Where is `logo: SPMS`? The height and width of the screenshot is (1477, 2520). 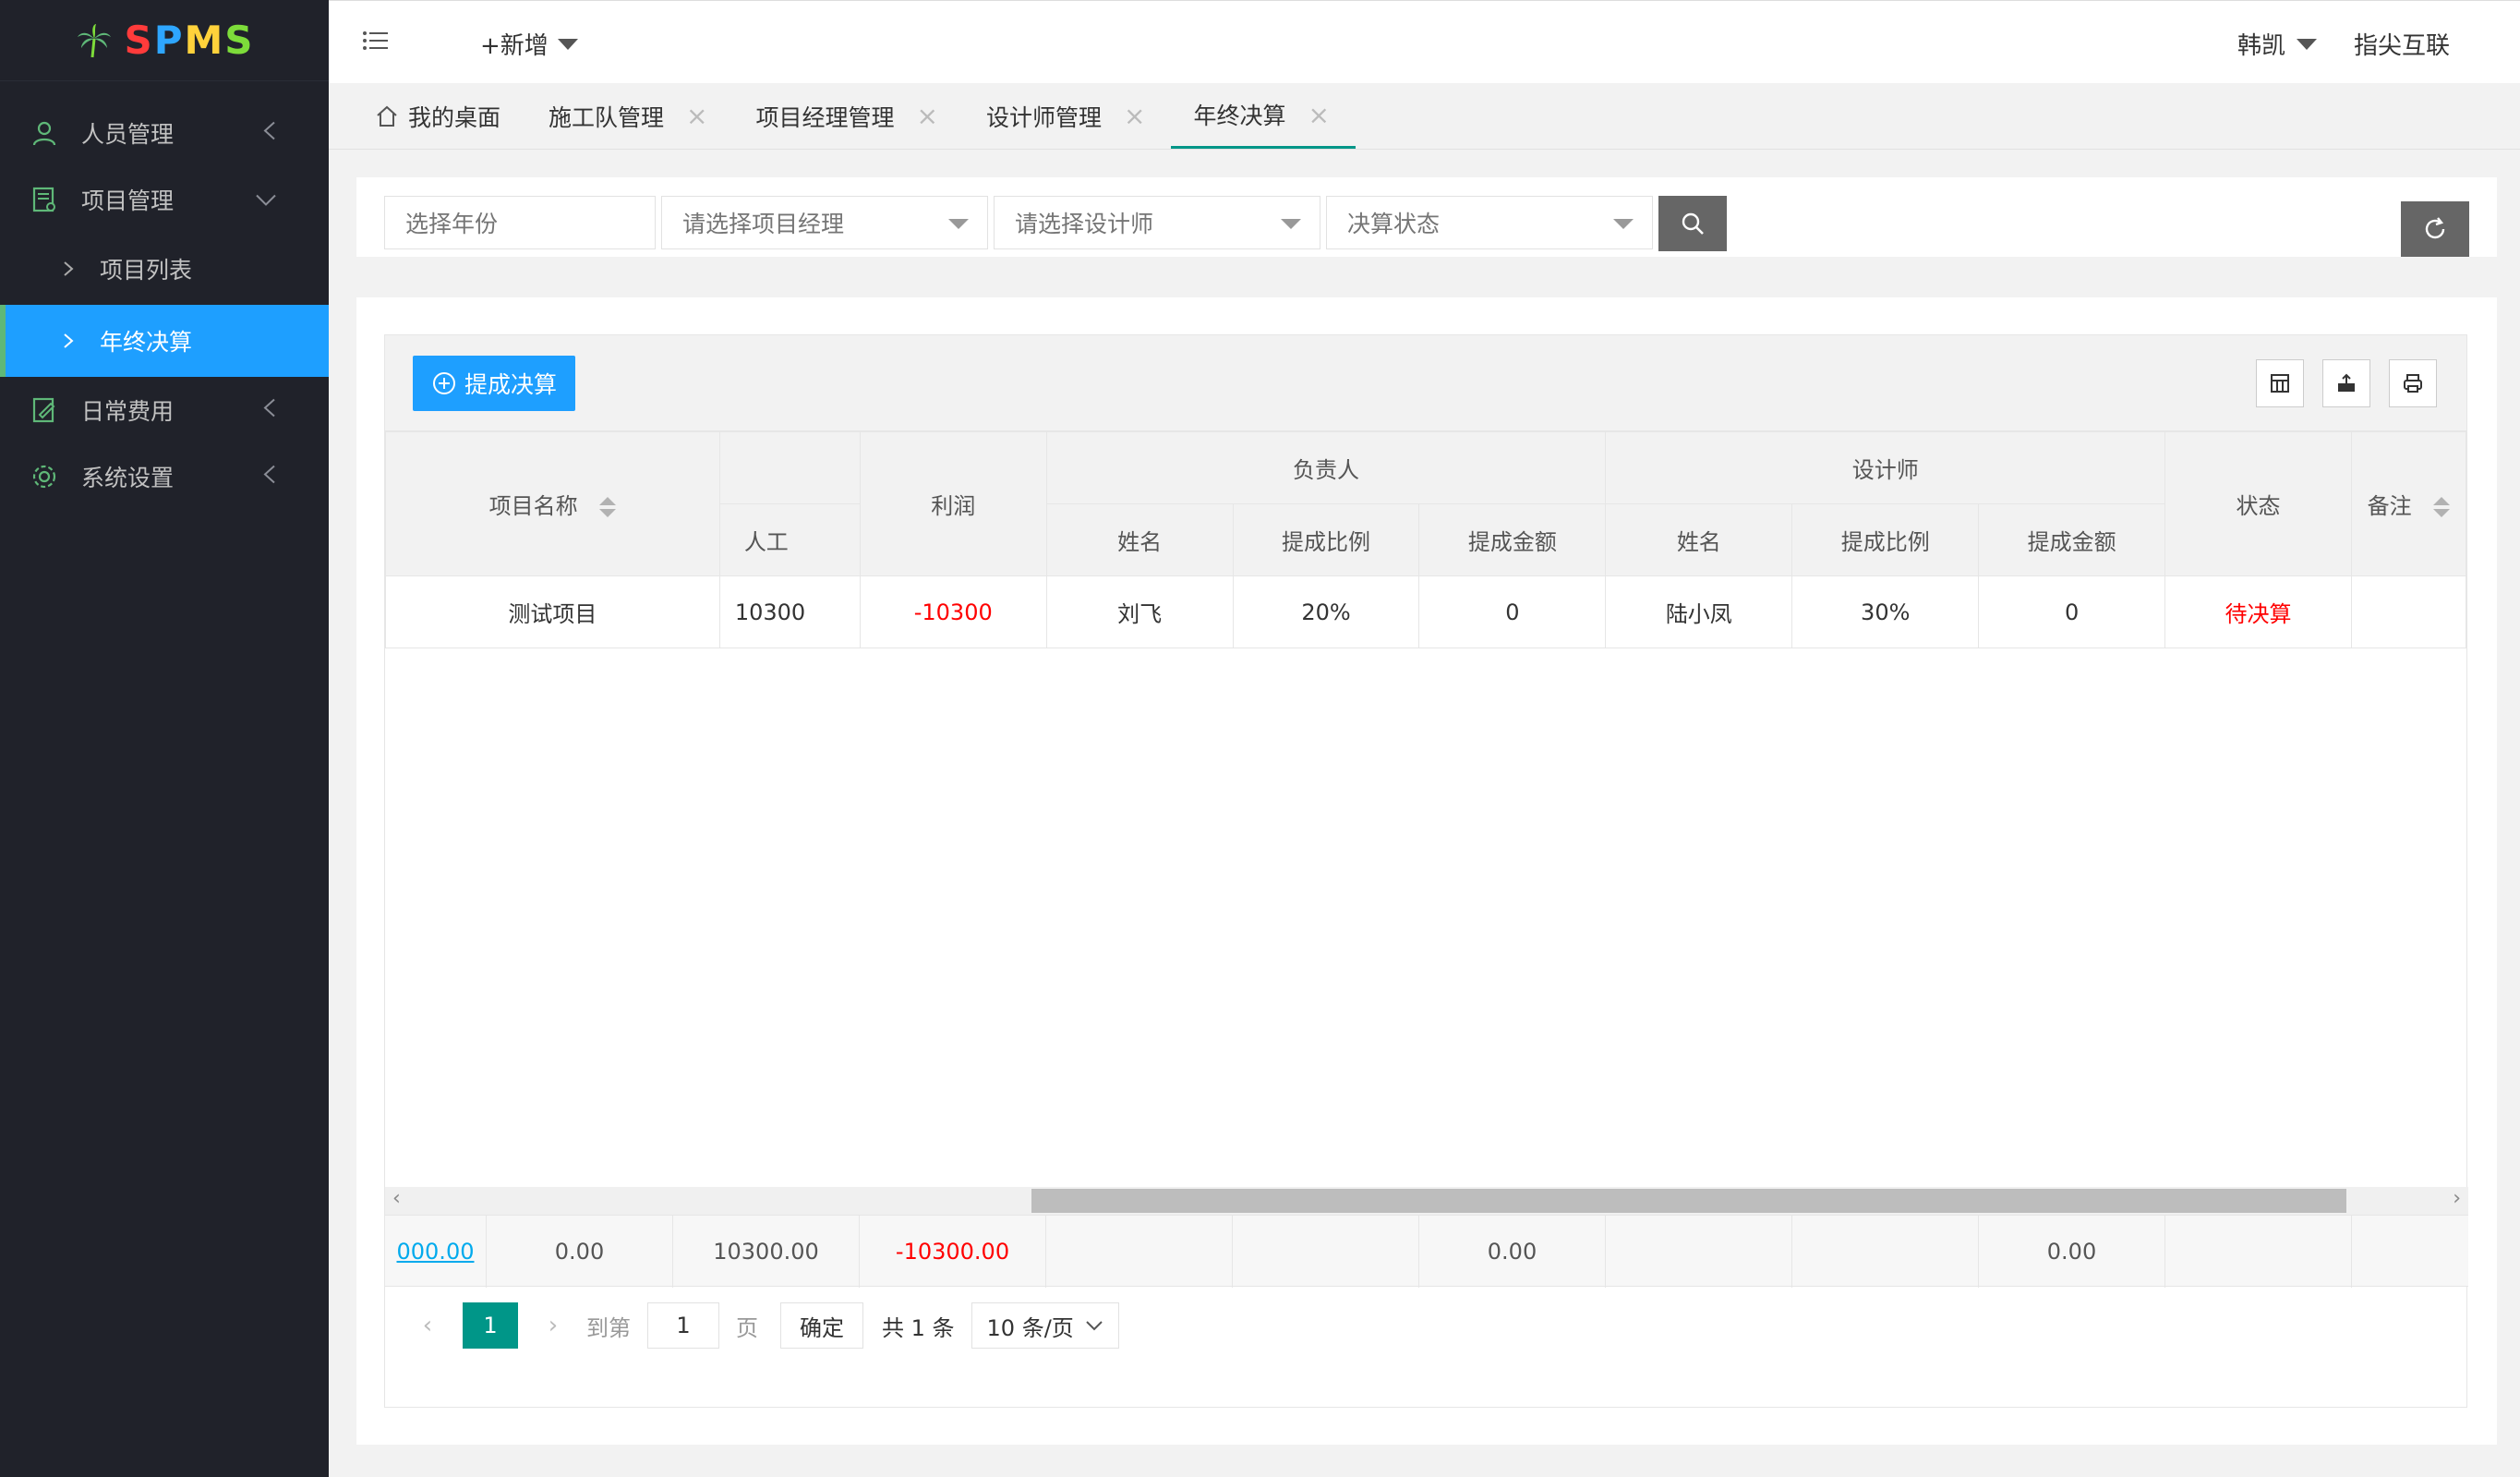
logo: SPMS is located at coordinates (164, 40).